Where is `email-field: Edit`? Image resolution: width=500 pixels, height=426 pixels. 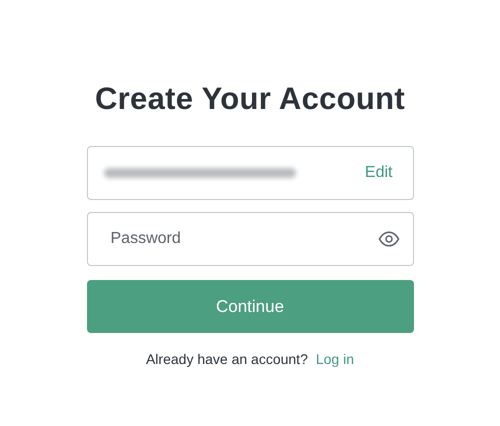
email-field: Edit is located at coordinates (250, 173).